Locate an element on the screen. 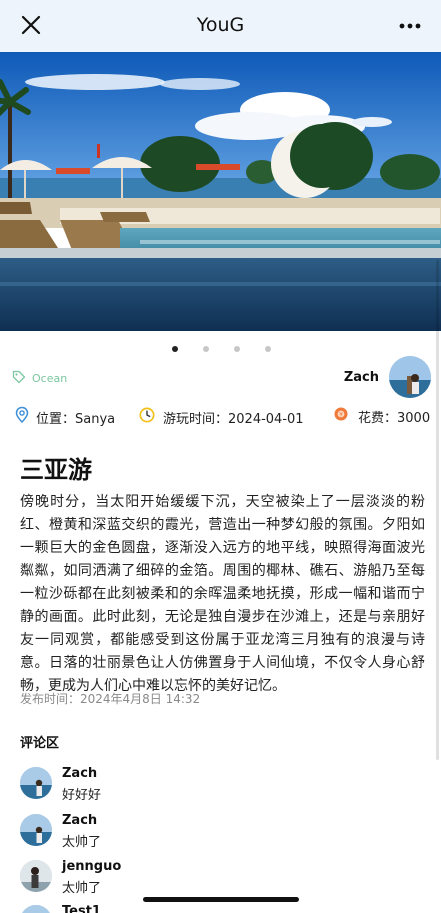 The image size is (441, 913). date-info: 游玩时间：2024-04-01 is located at coordinates (221, 417).